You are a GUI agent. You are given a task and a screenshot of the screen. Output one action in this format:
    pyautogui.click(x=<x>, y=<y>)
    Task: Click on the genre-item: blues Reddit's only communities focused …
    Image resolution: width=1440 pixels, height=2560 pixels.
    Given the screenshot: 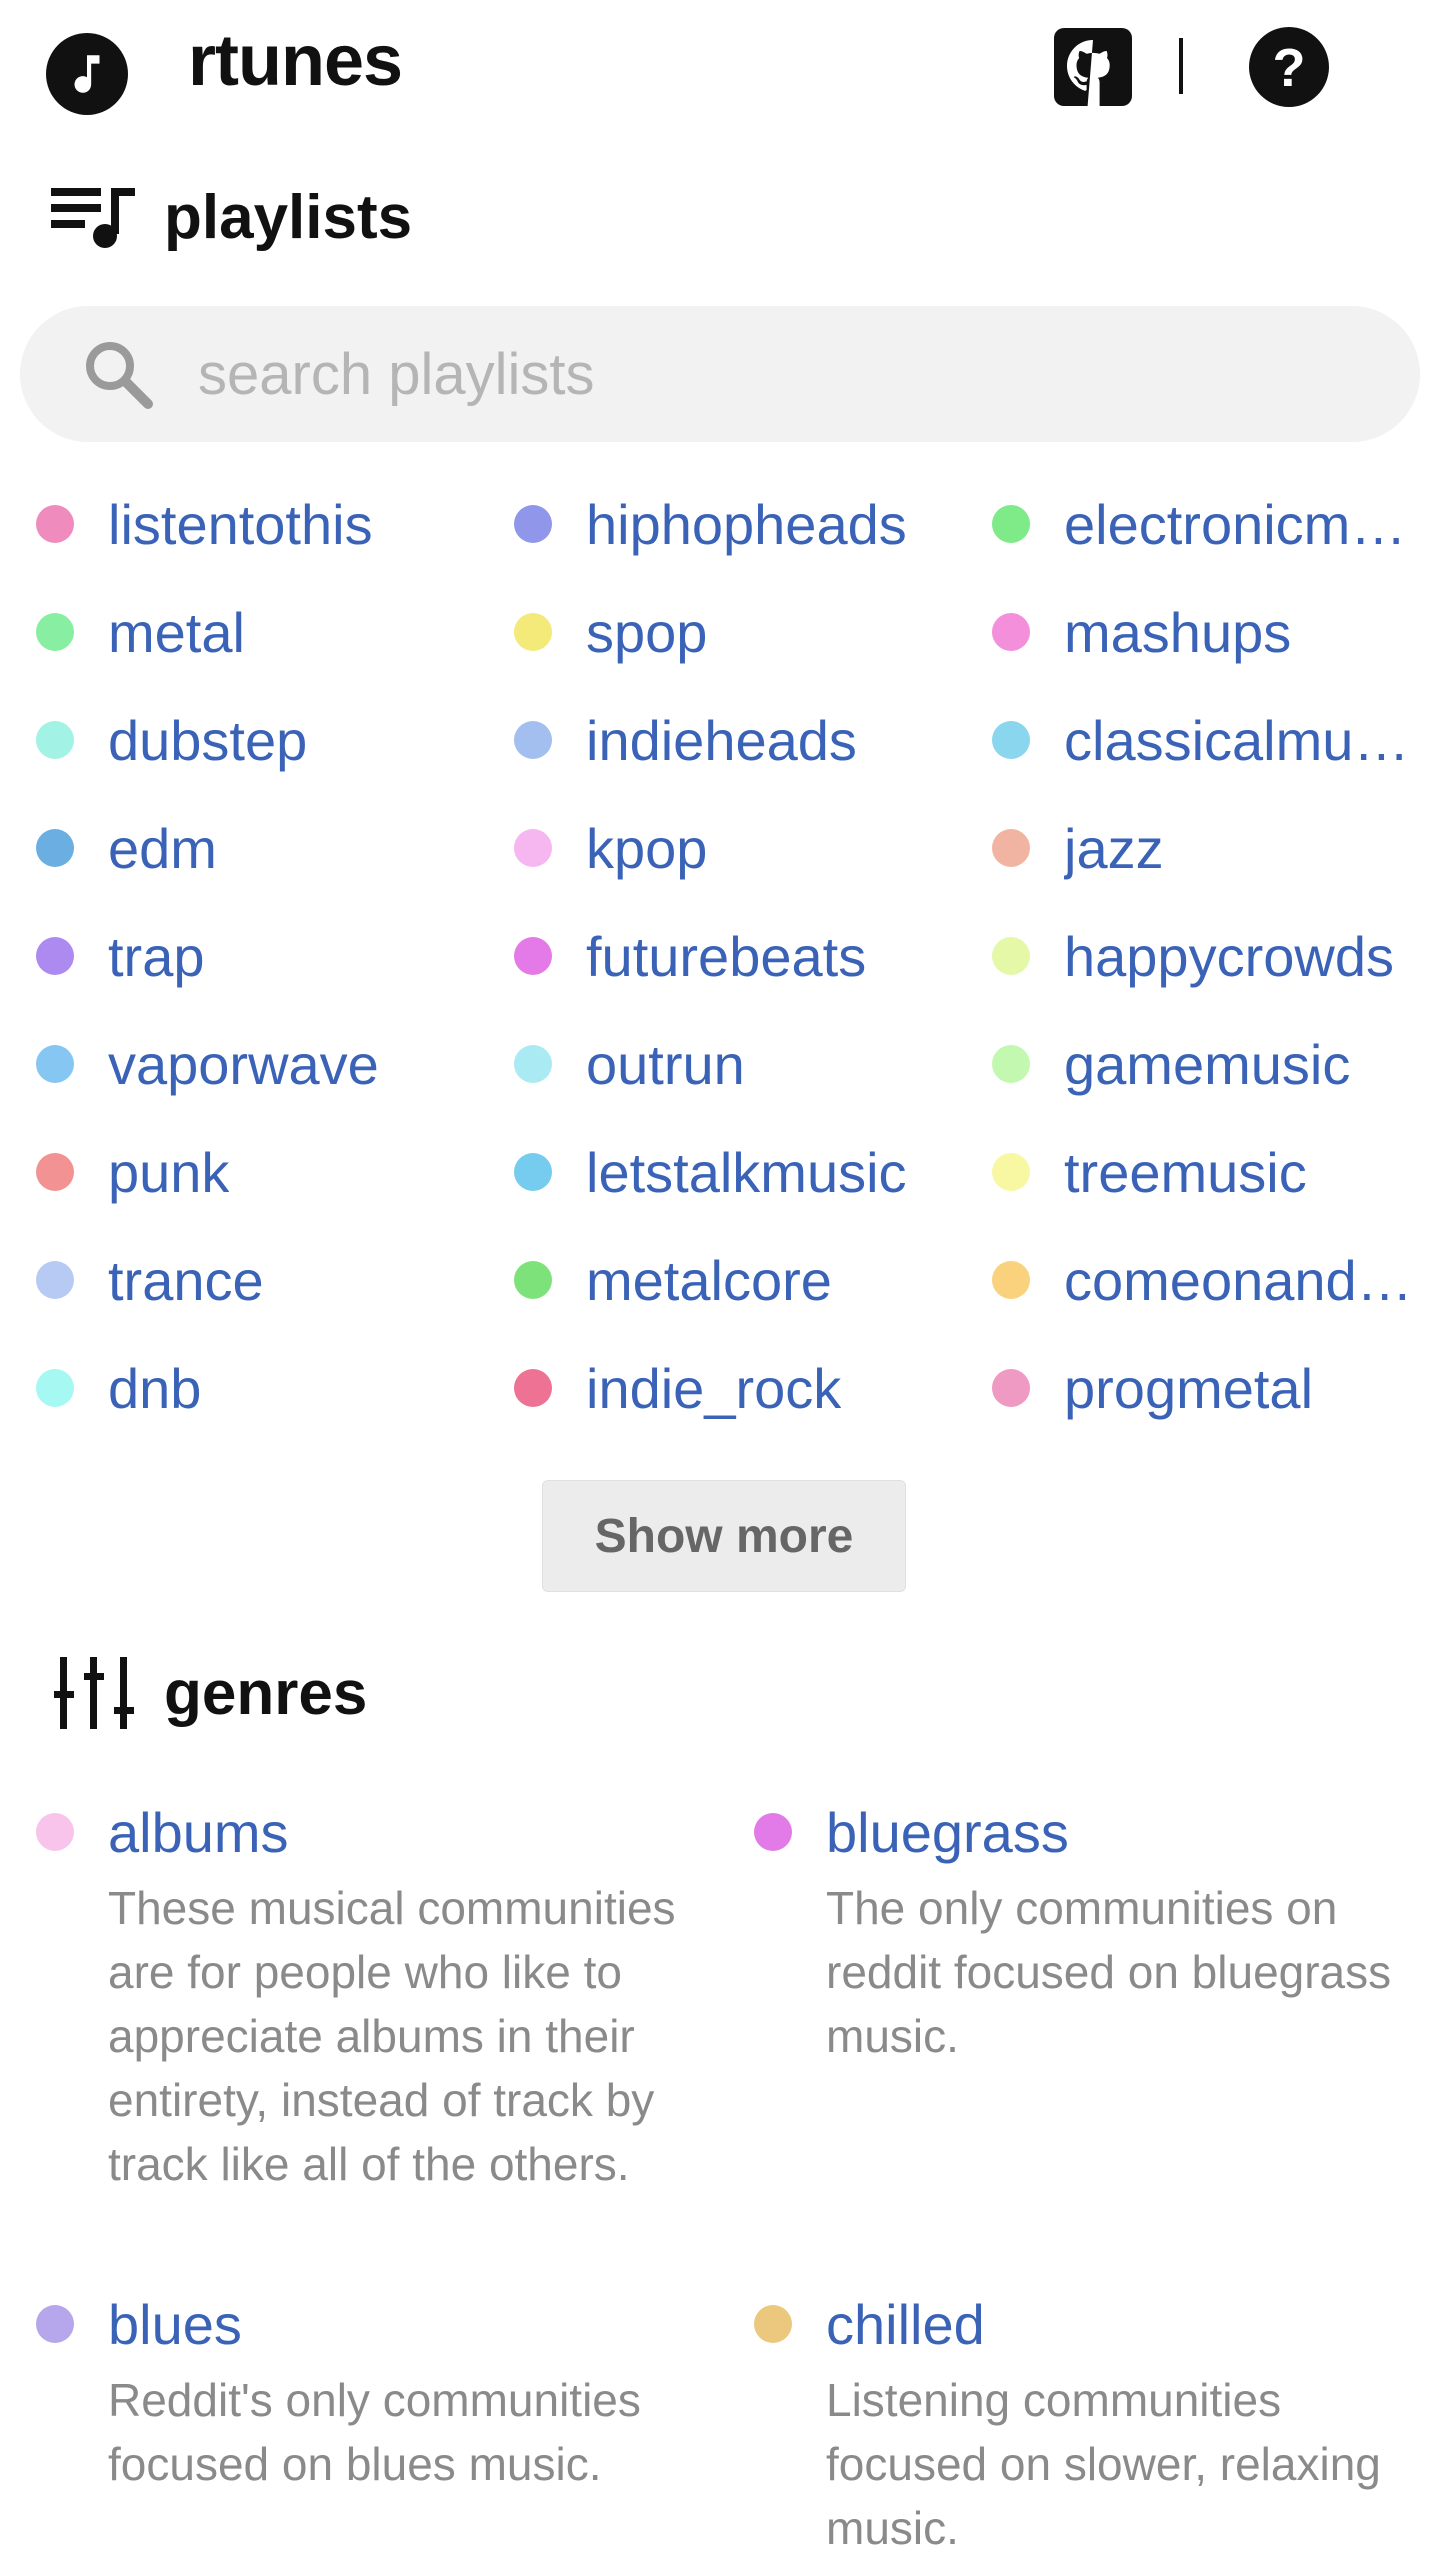 What is the action you would take?
    pyautogui.click(x=366, y=2390)
    